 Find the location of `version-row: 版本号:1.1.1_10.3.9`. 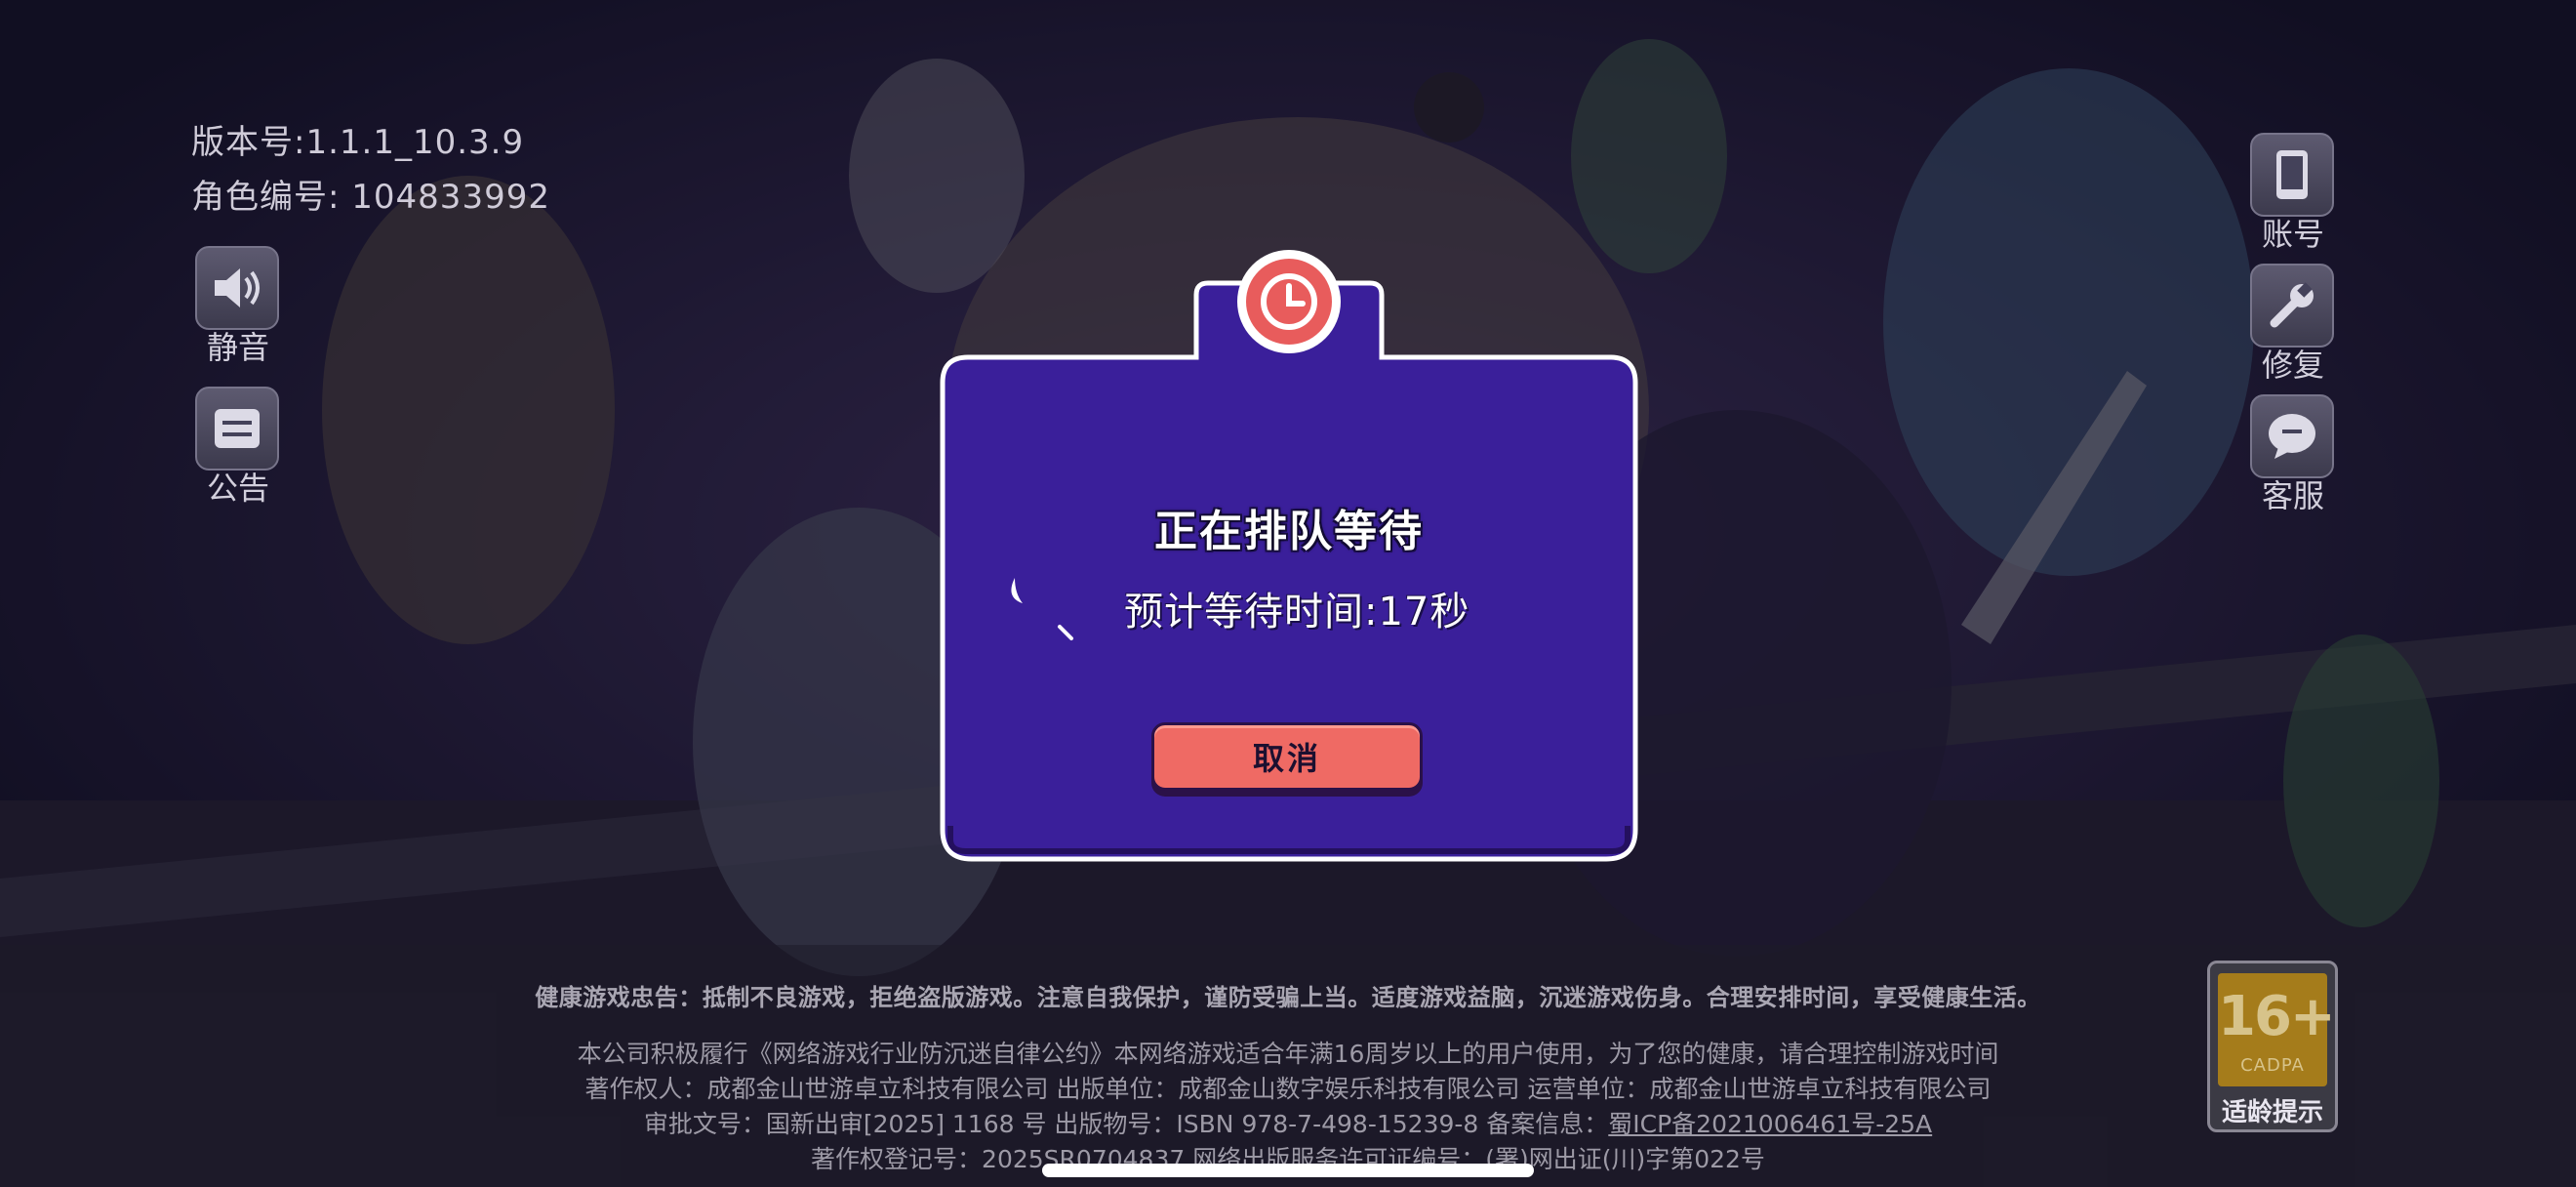

version-row: 版本号:1.1.1_10.3.9 is located at coordinates (370, 142).